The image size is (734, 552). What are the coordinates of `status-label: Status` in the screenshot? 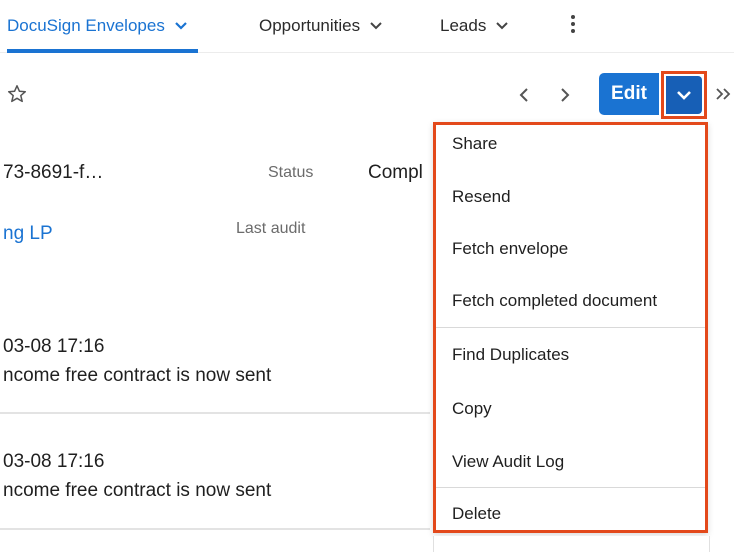 It's located at (291, 172).